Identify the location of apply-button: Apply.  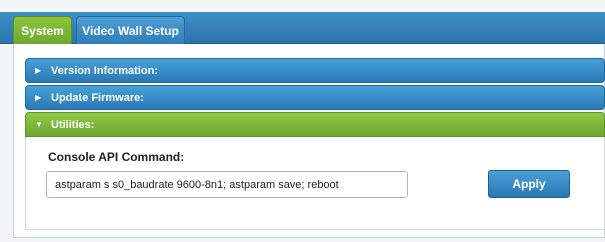
(529, 184).